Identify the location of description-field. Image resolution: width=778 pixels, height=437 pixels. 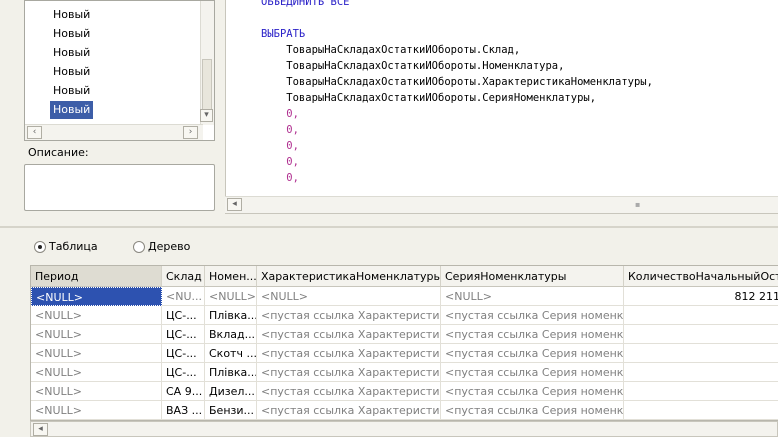
(119, 187).